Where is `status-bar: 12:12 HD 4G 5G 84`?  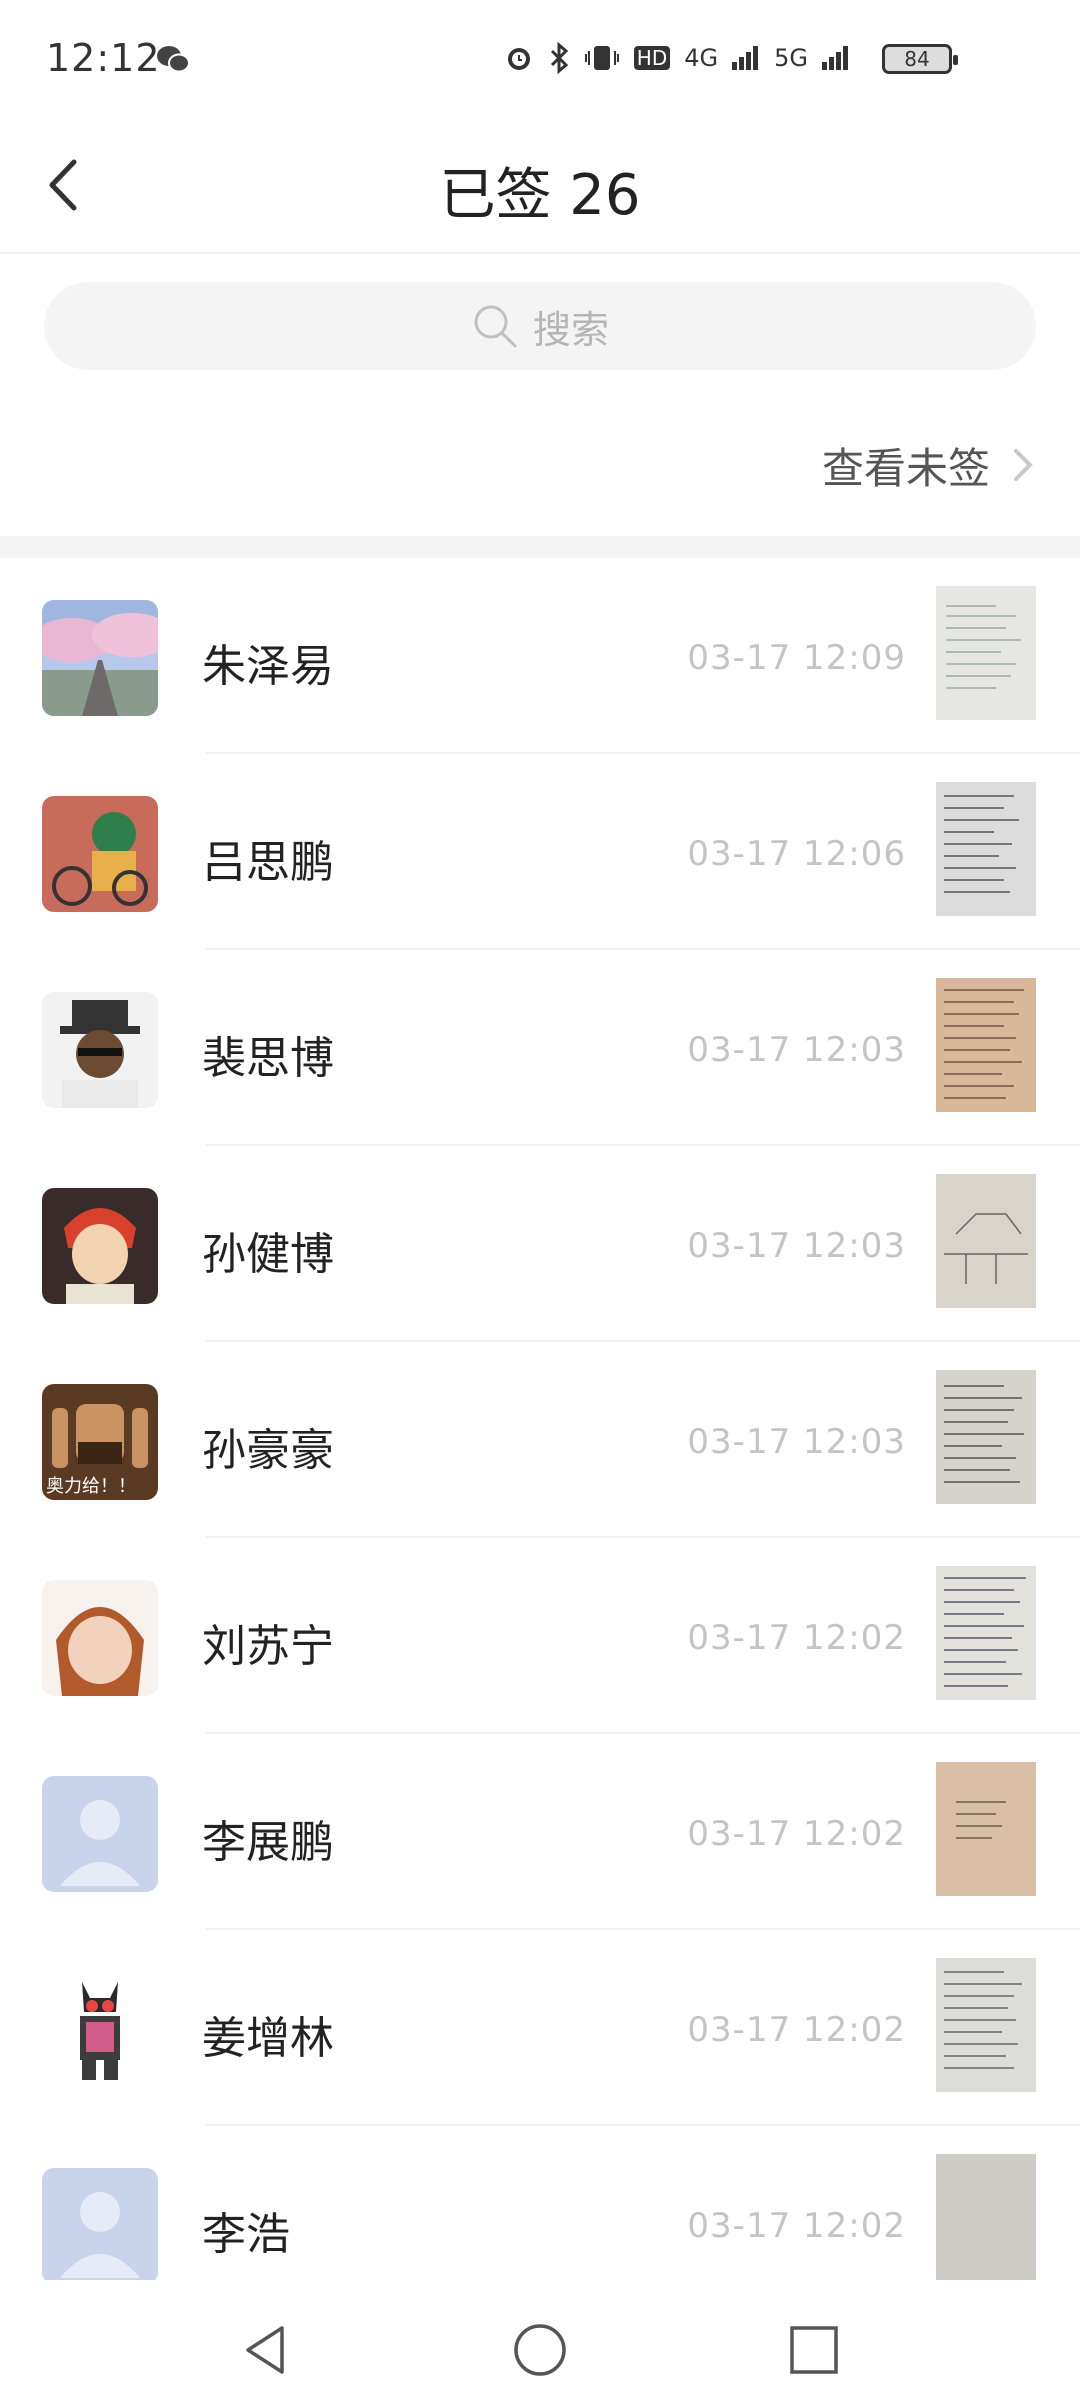 status-bar: 12:12 HD 4G 5G 84 is located at coordinates (540, 60).